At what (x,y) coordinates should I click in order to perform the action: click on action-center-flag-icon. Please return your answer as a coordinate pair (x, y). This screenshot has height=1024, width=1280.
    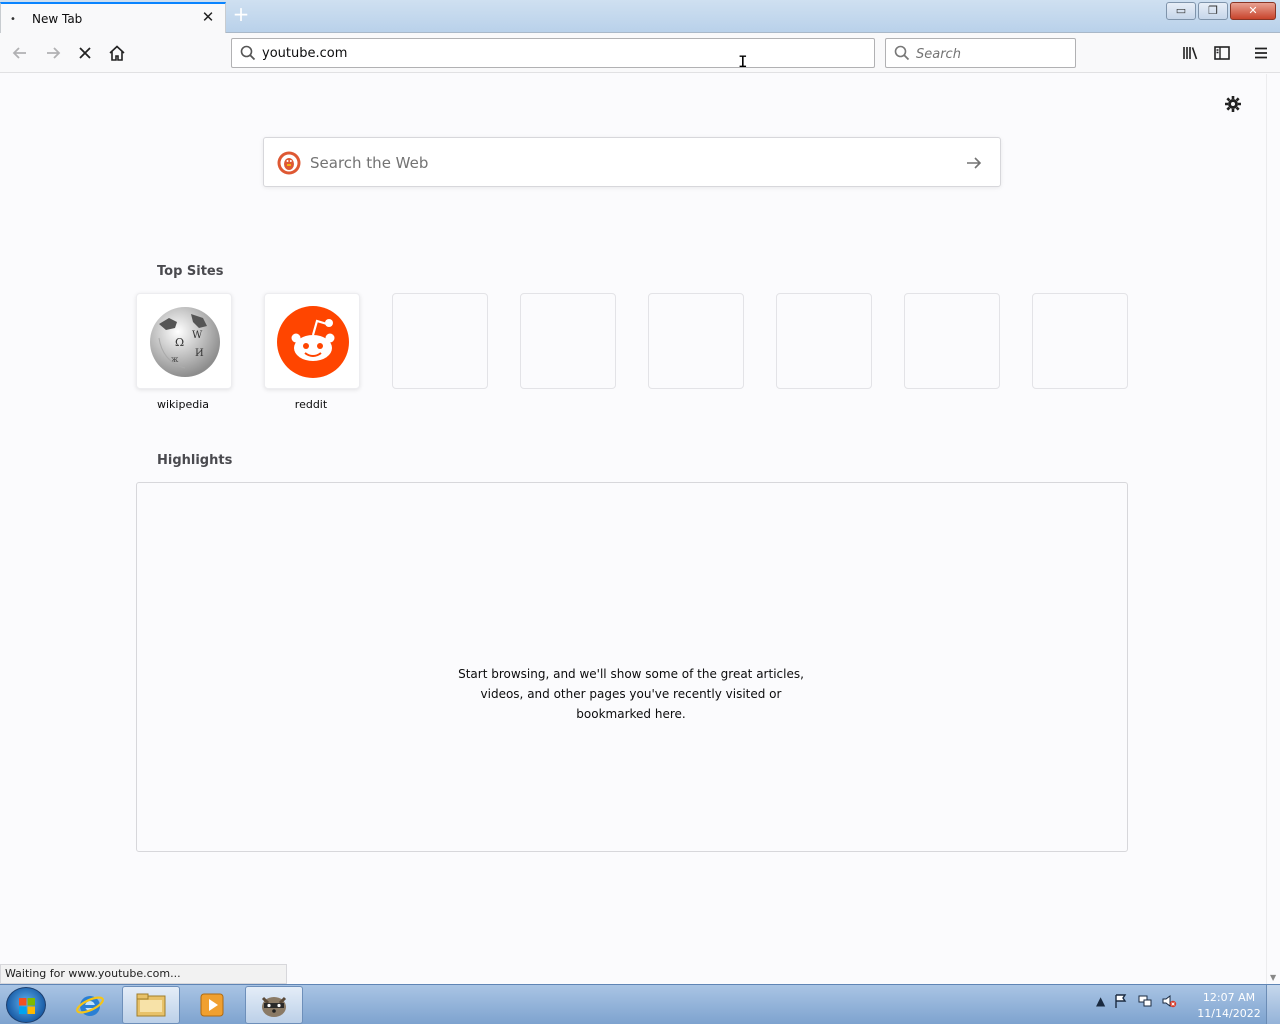
    Looking at the image, I should click on (1121, 1001).